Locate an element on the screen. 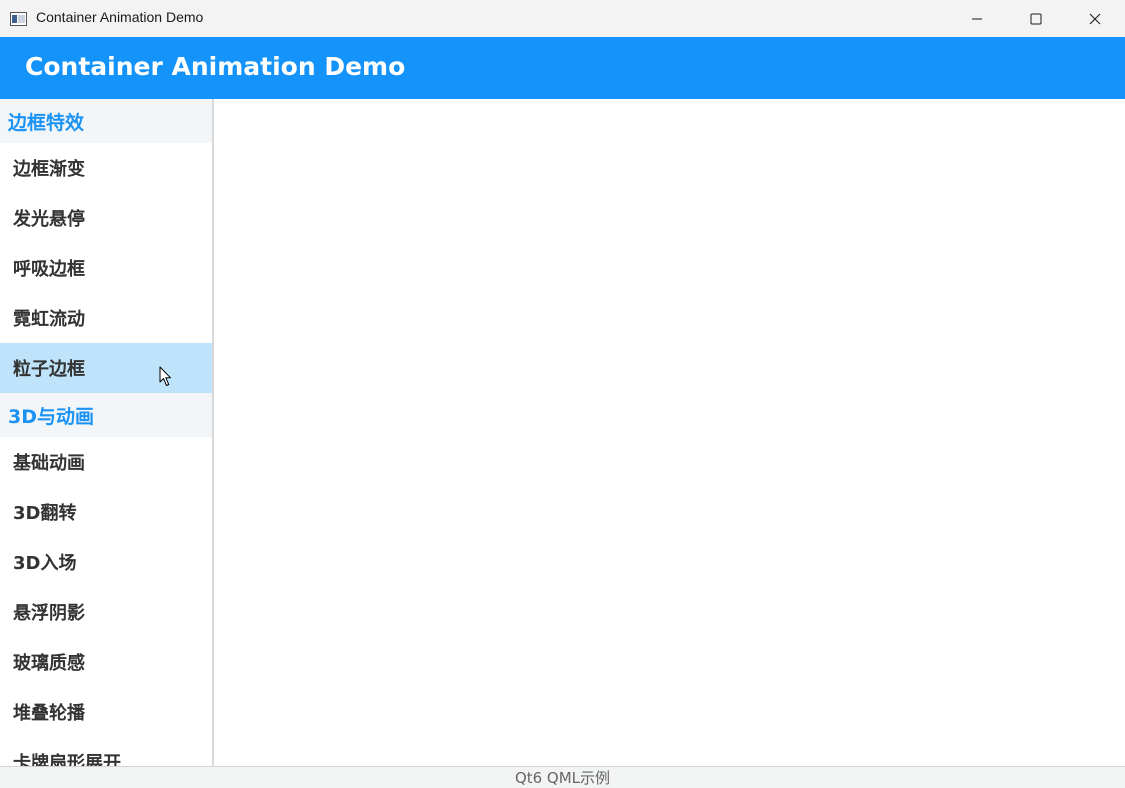 This screenshot has width=1125, height=788. sidebar-item-border-gradient: 边框渐变 is located at coordinates (106, 168).